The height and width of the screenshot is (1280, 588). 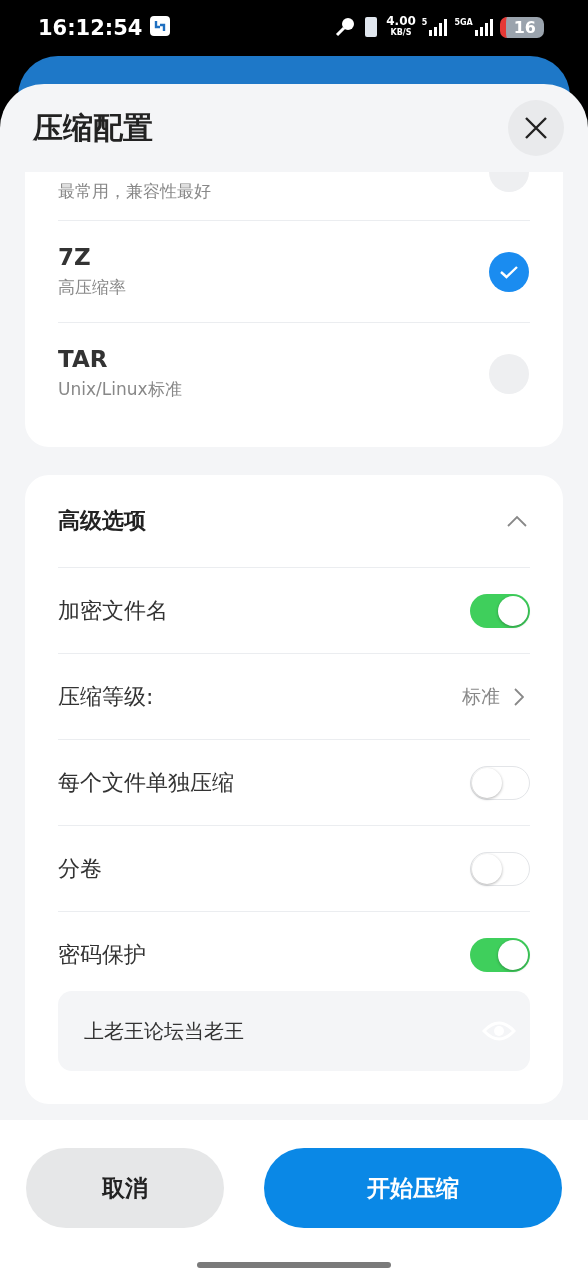 I want to click on network-speed-unit: KB/S, so click(x=401, y=32).